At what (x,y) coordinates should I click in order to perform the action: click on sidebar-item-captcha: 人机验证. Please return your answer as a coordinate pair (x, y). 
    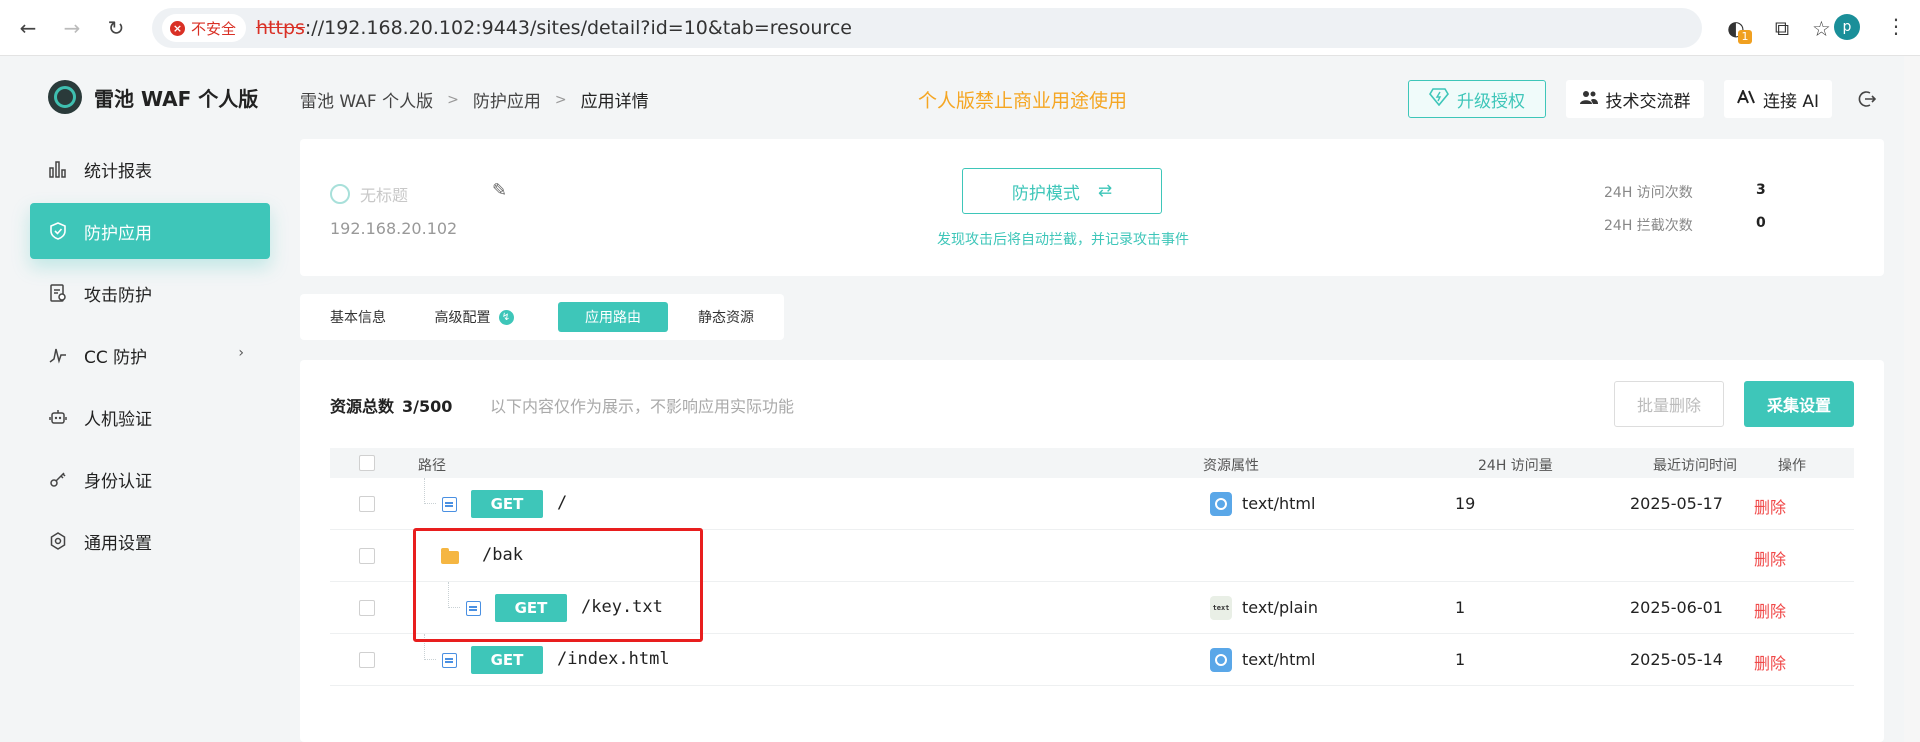
    Looking at the image, I should click on (150, 417).